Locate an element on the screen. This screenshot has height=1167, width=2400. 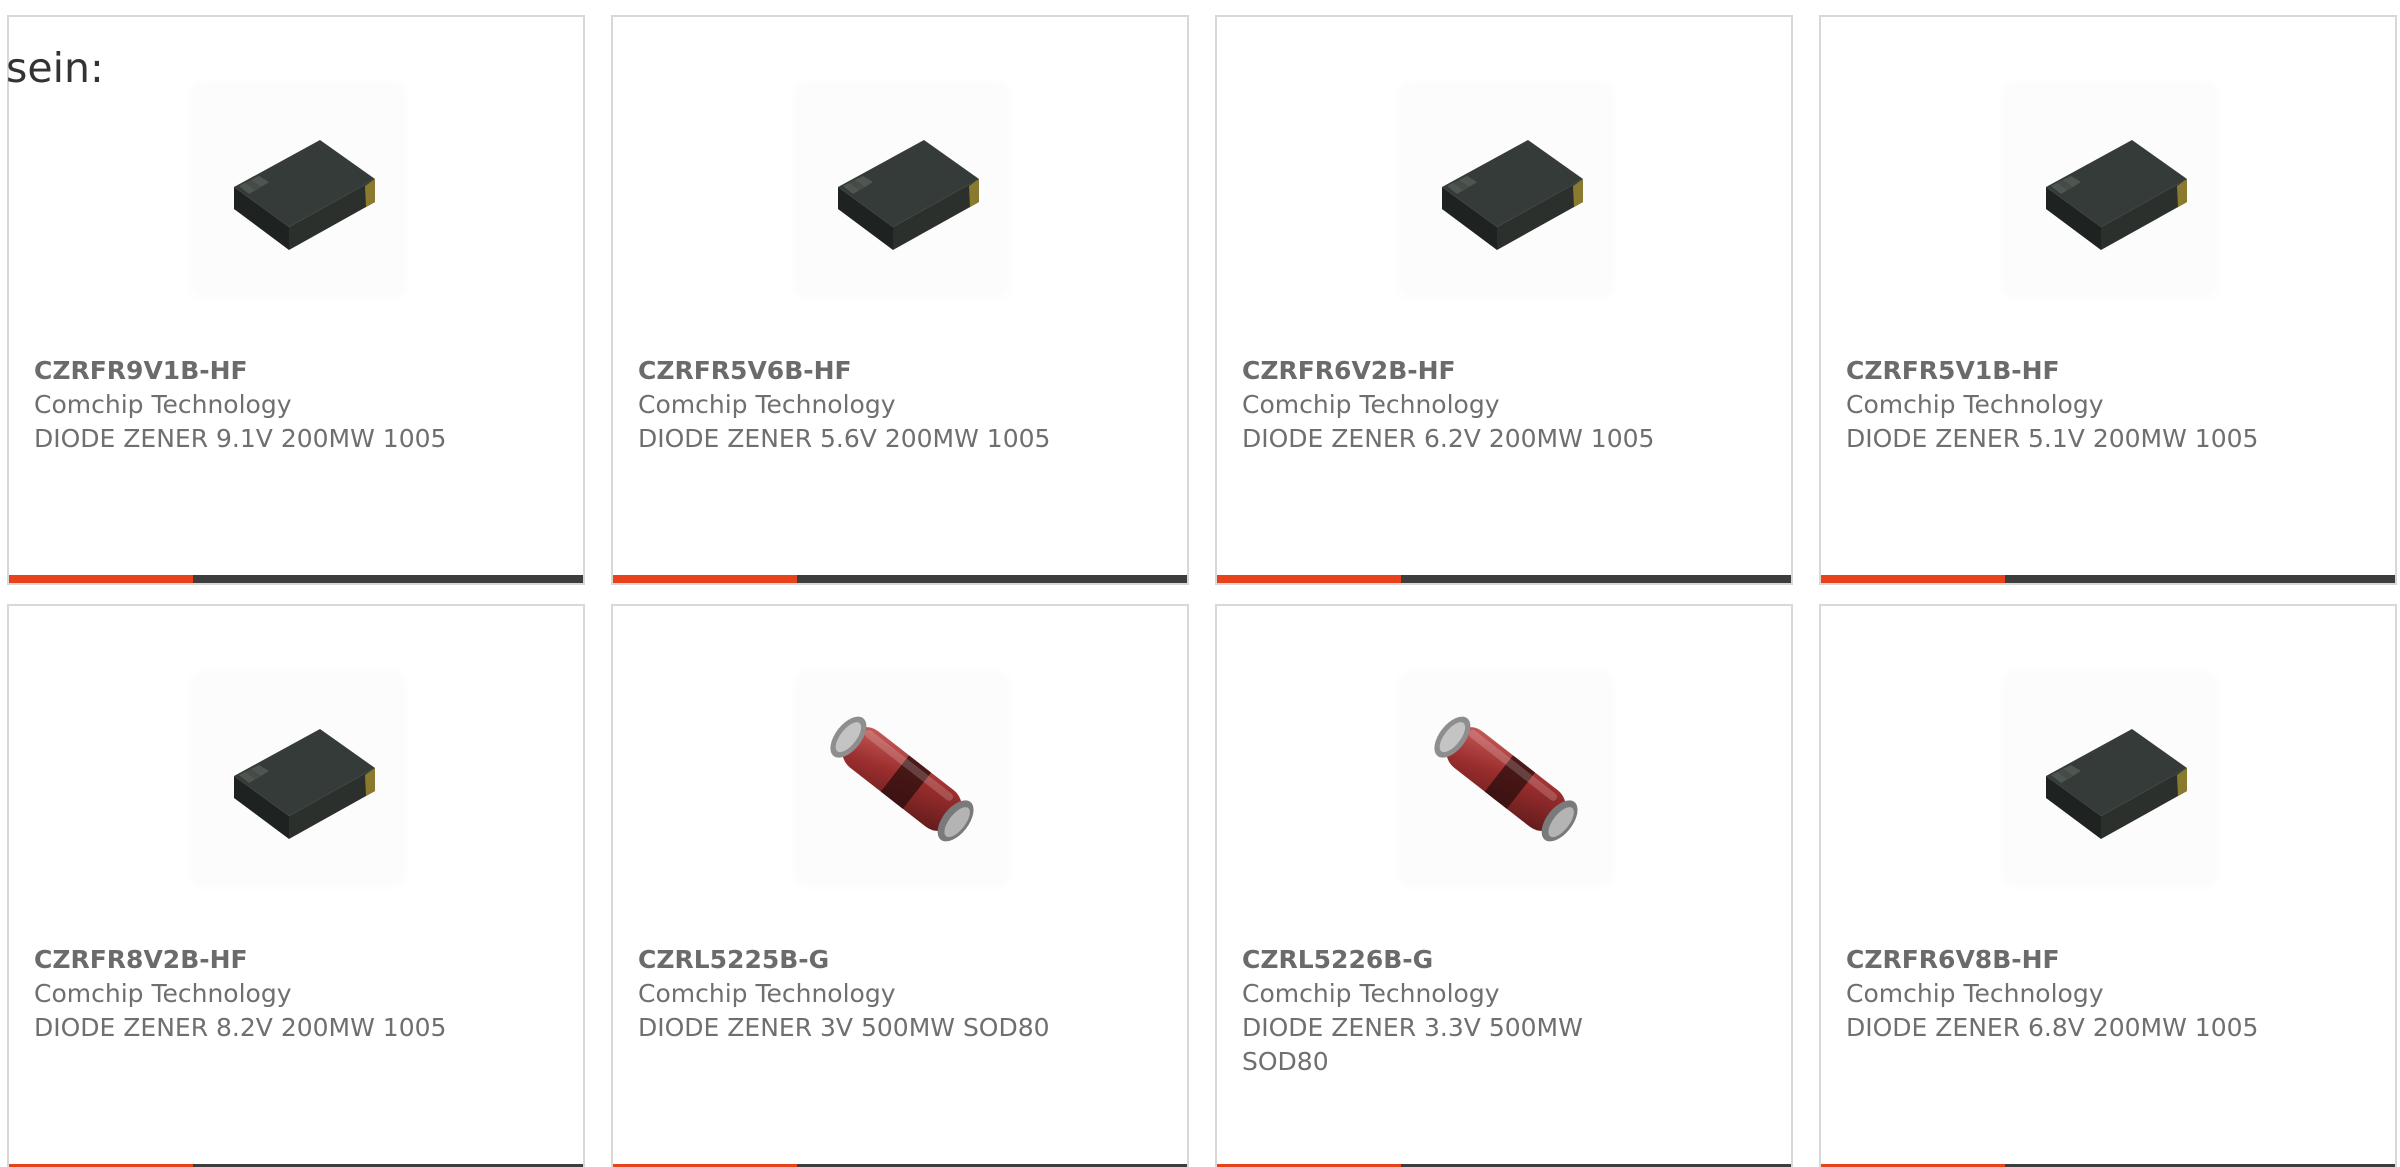
part-number-link: CZRFR6V8B-HF is located at coordinates (2101, 960).